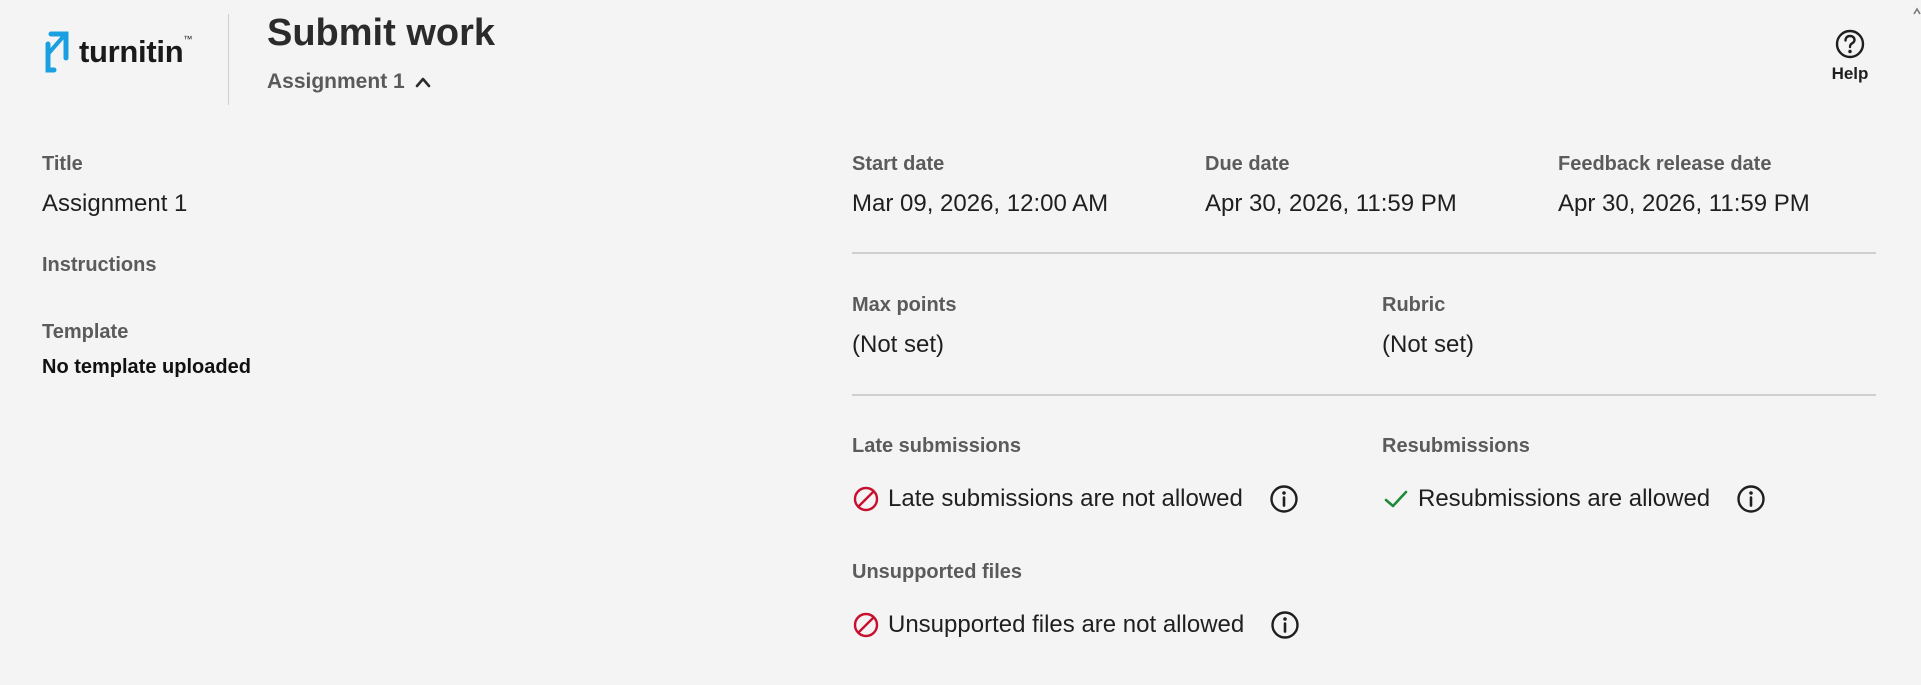  I want to click on template-label: Template, so click(85, 332).